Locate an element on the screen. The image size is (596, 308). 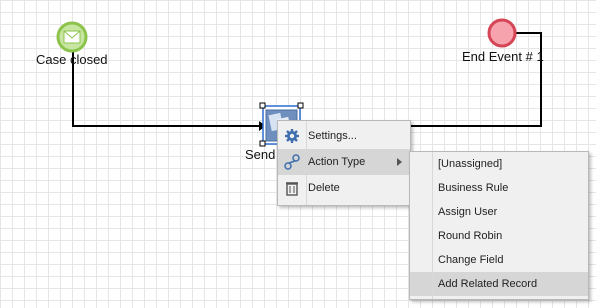
task-label: Send is located at coordinates (260, 154).